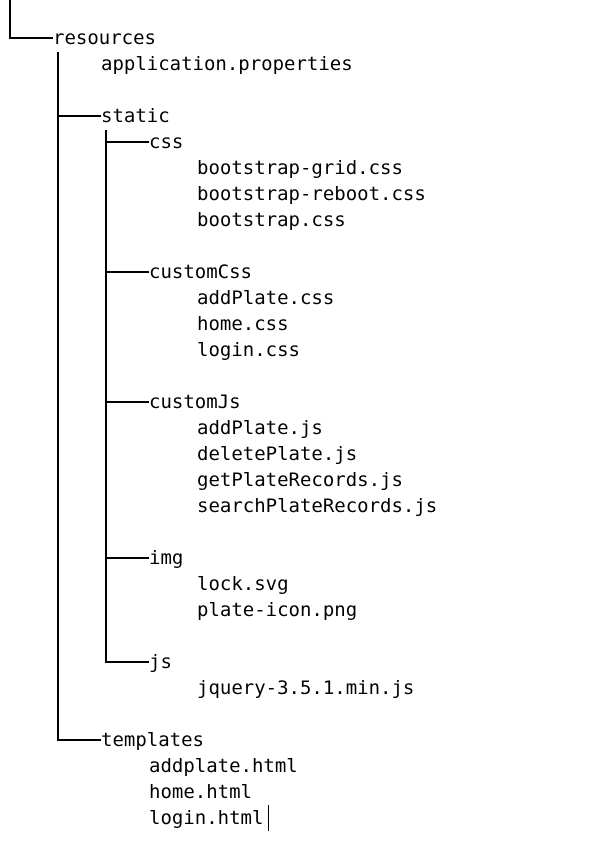 The height and width of the screenshot is (851, 590). I want to click on file-bootstrap-reboot-css: bootstrap-reboot.css, so click(311, 194).